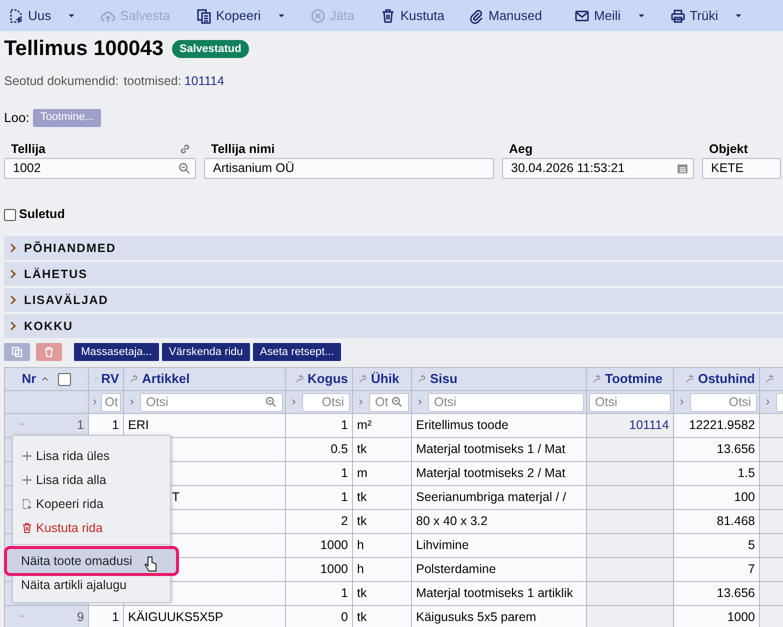  Describe the element at coordinates (153, 81) in the screenshot. I see `linked-docs-type: tootmised:` at that location.